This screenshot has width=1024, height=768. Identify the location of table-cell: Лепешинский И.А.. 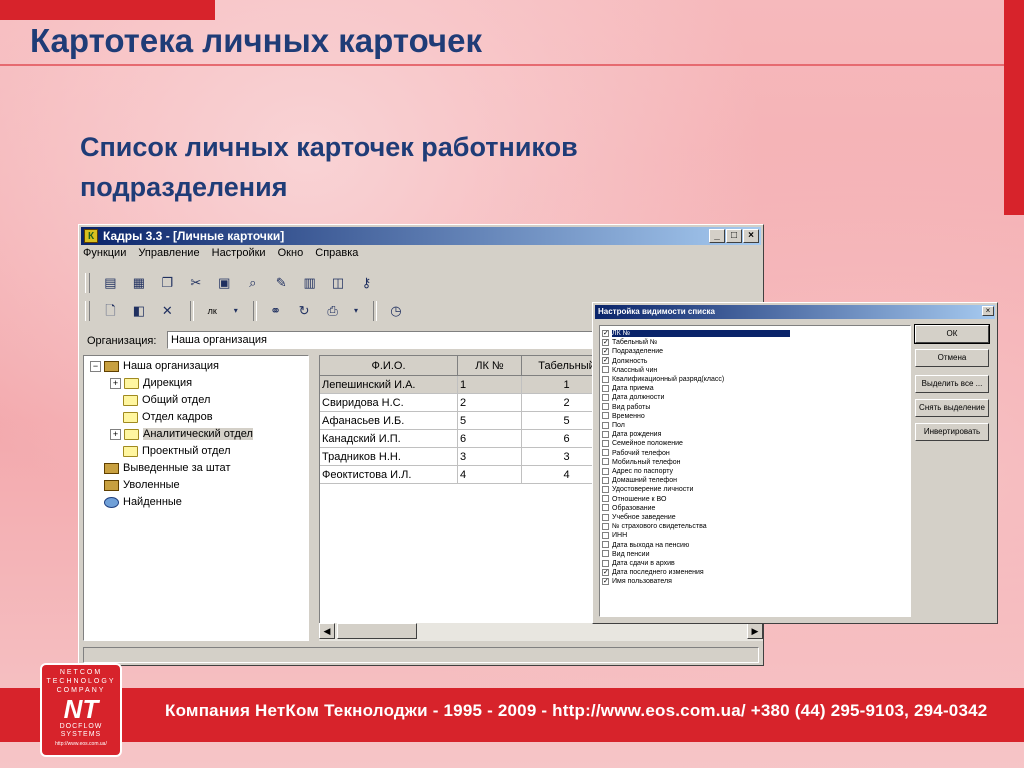
(389, 385).